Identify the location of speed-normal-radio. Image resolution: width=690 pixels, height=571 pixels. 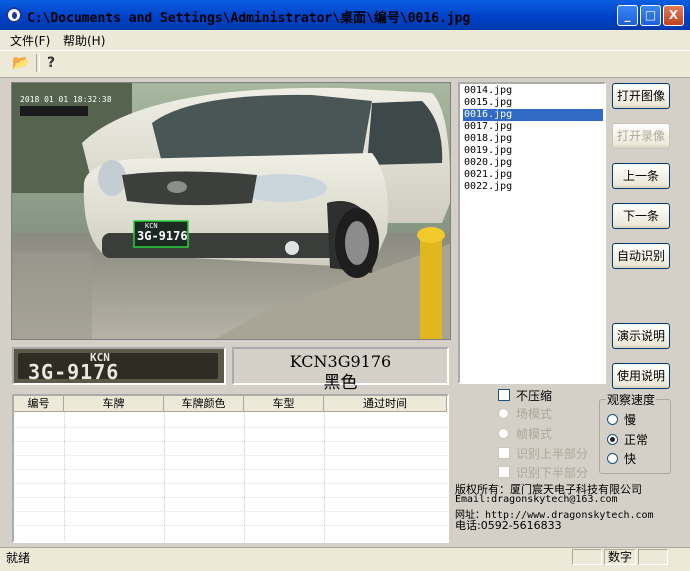
(612, 439).